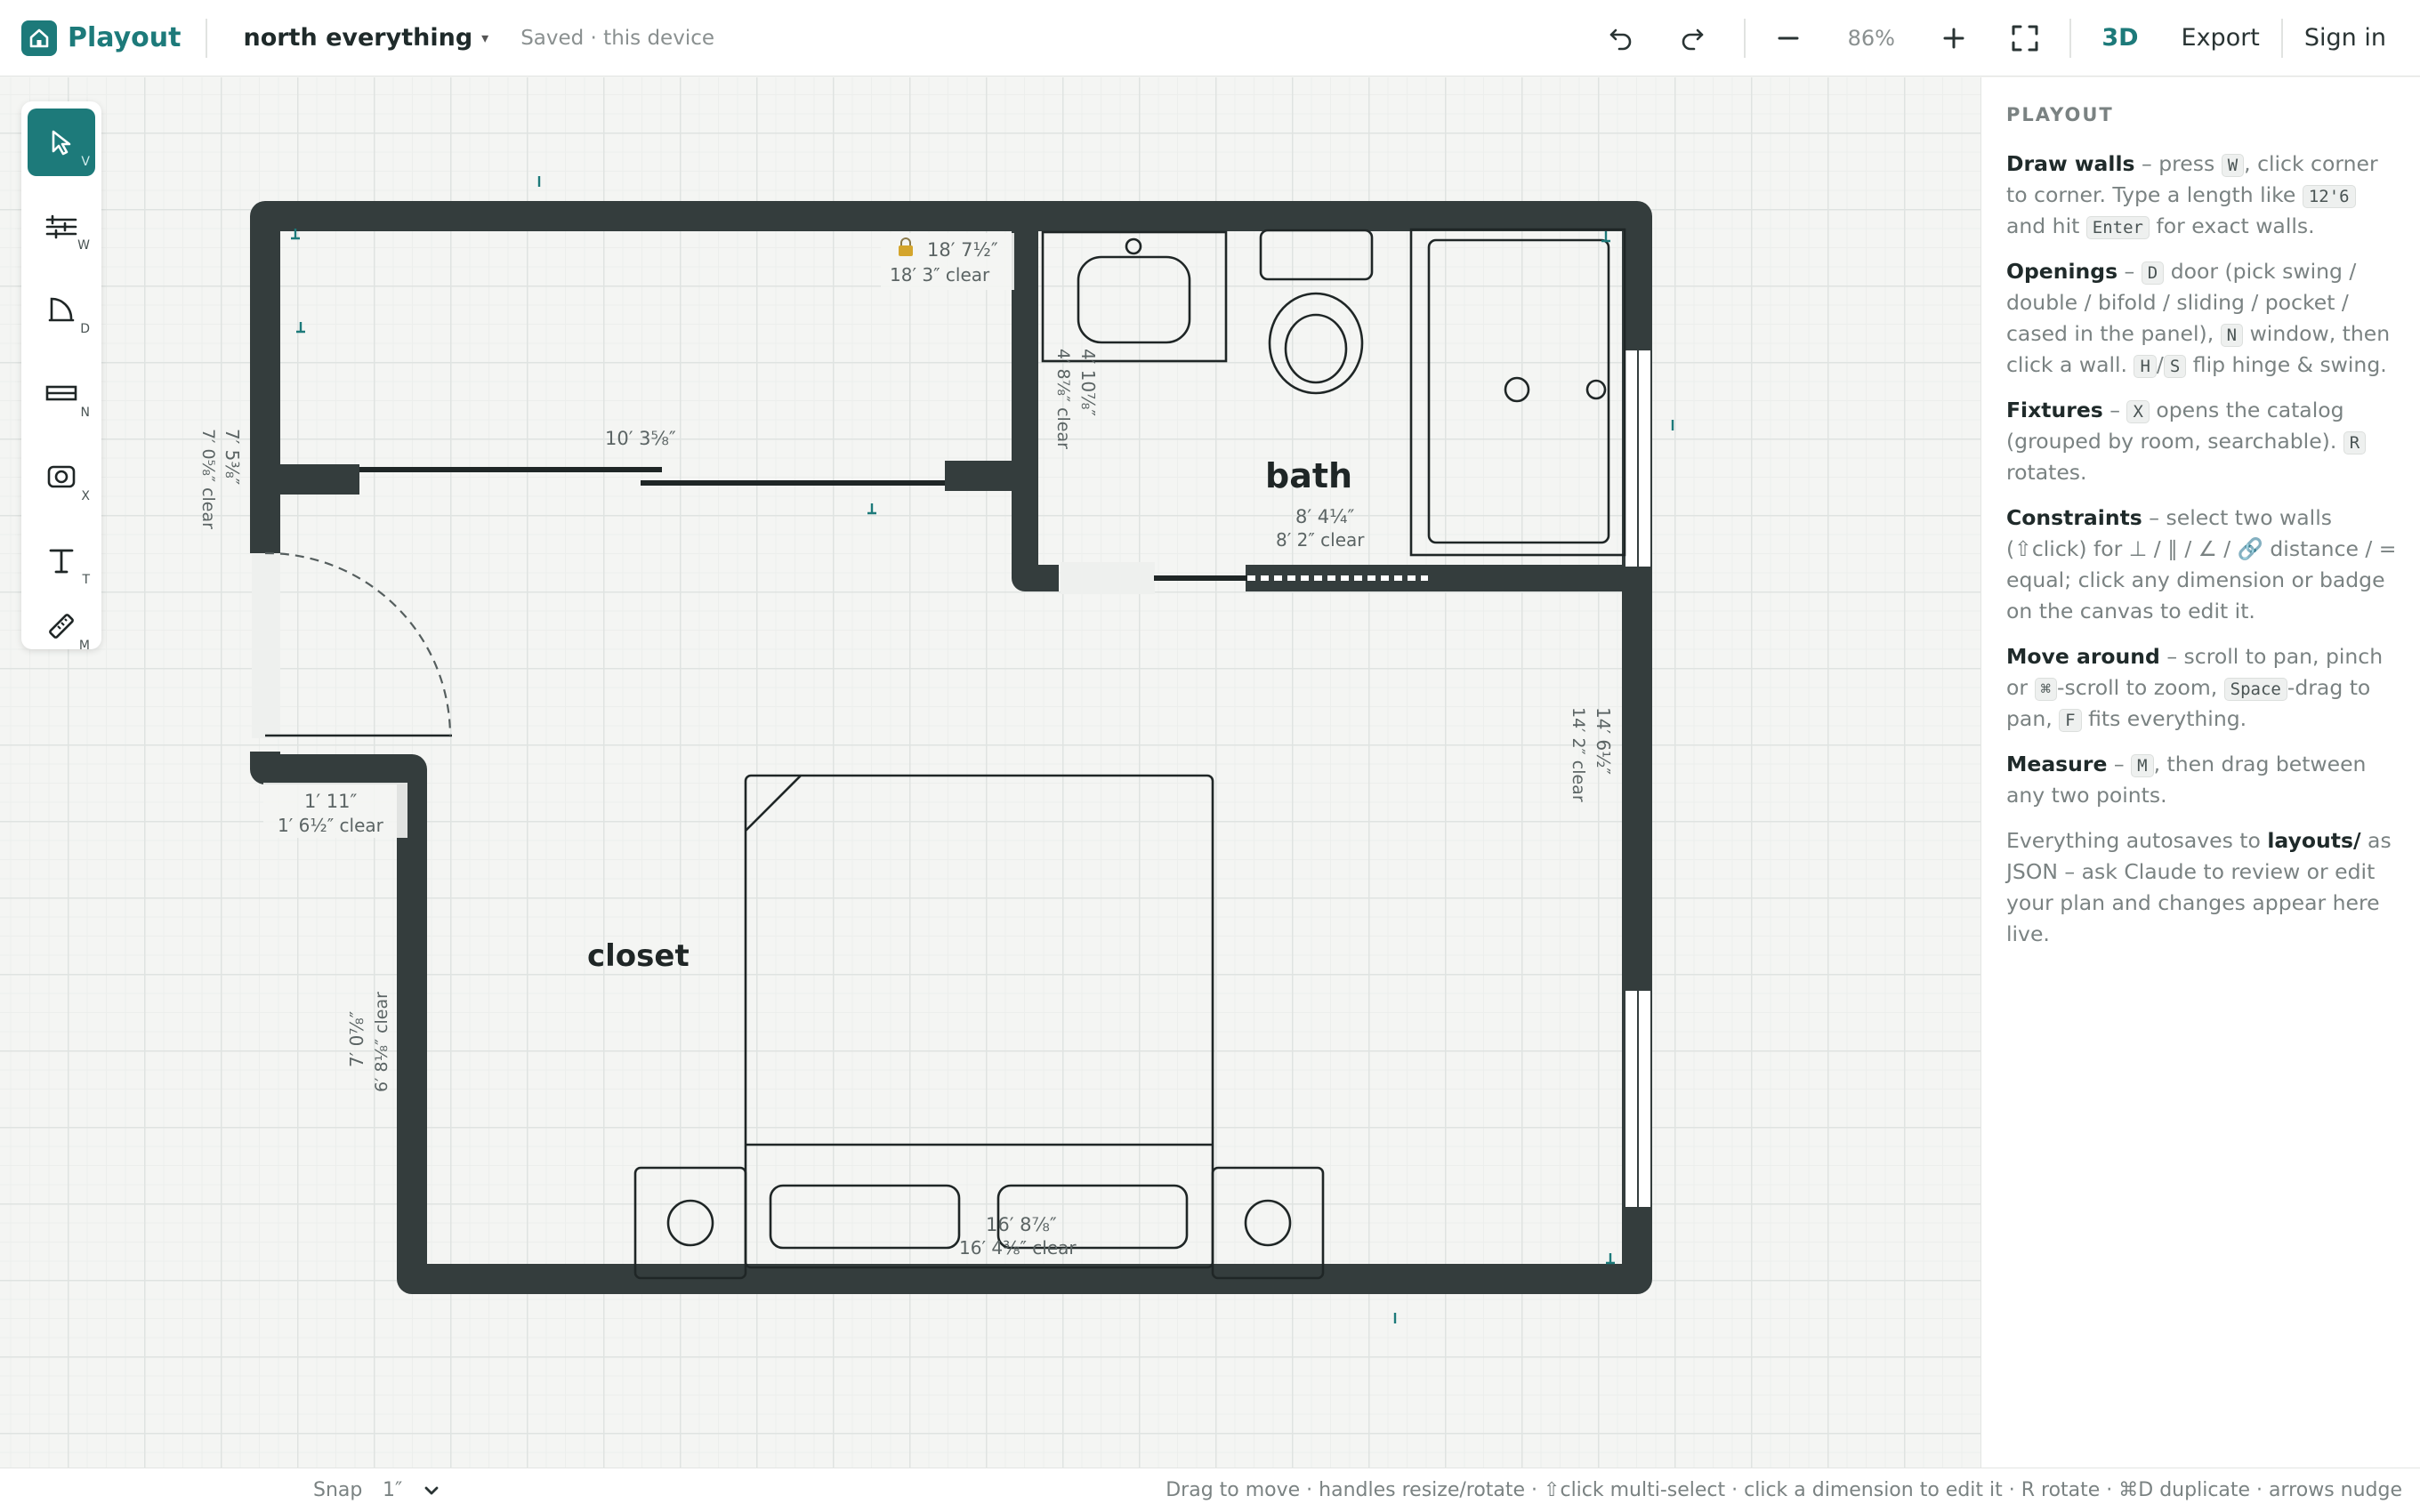 Image resolution: width=2420 pixels, height=1512 pixels. What do you see at coordinates (2138, 412) in the screenshot?
I see `shortcut-key: X` at bounding box center [2138, 412].